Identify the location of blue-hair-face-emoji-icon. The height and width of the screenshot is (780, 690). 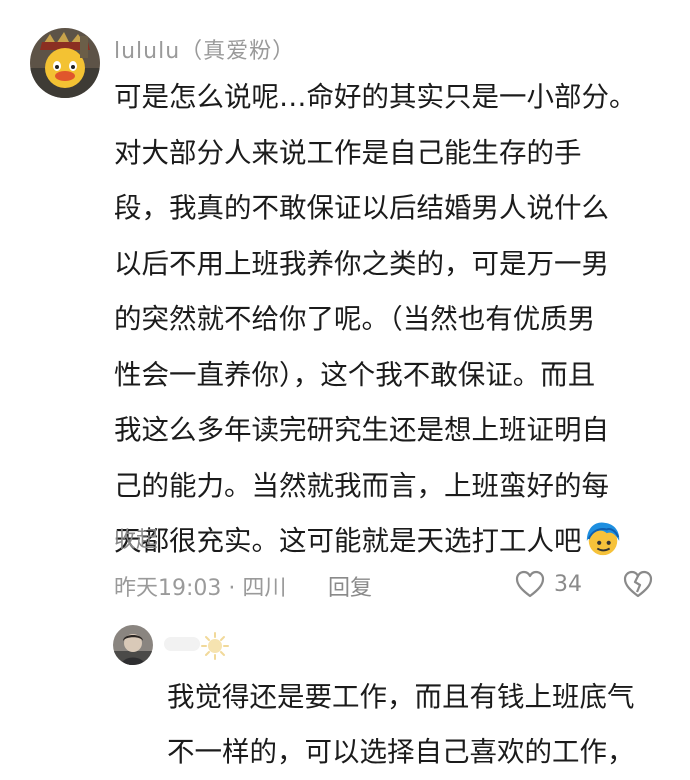
(603, 539).